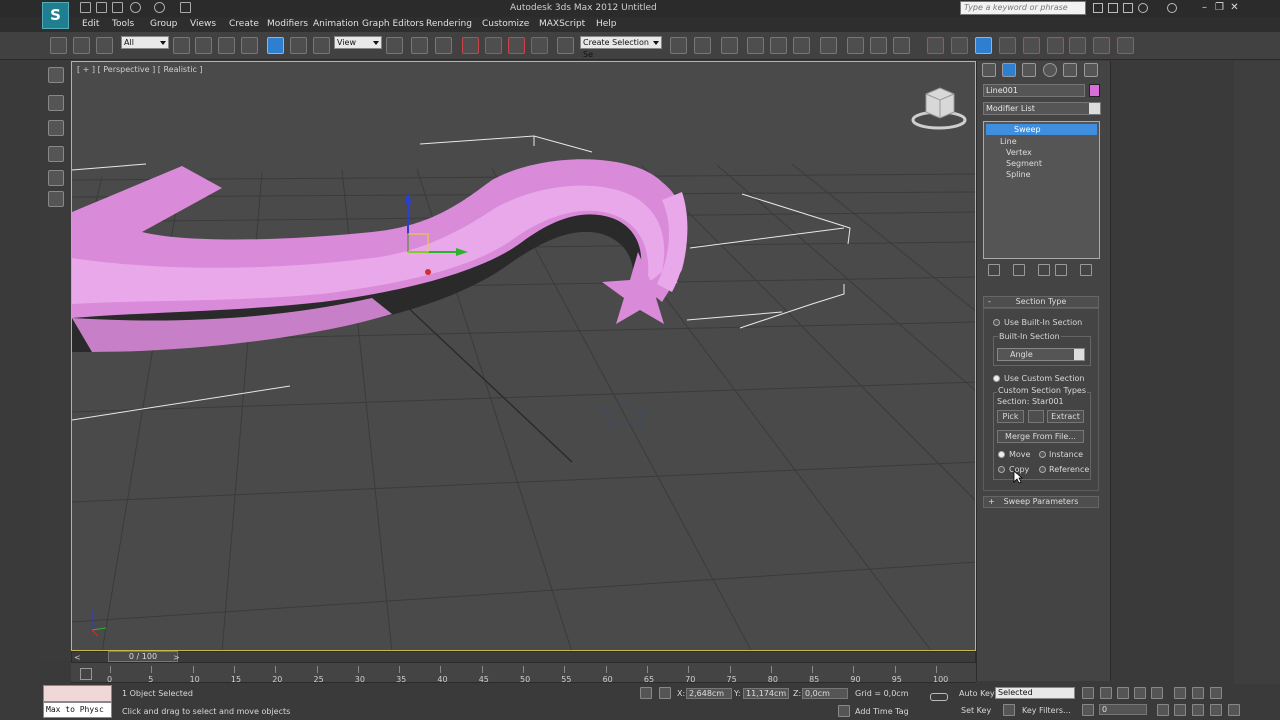  Describe the element at coordinates (1204, 8) in the screenshot. I see `minimize-icon: –` at that location.